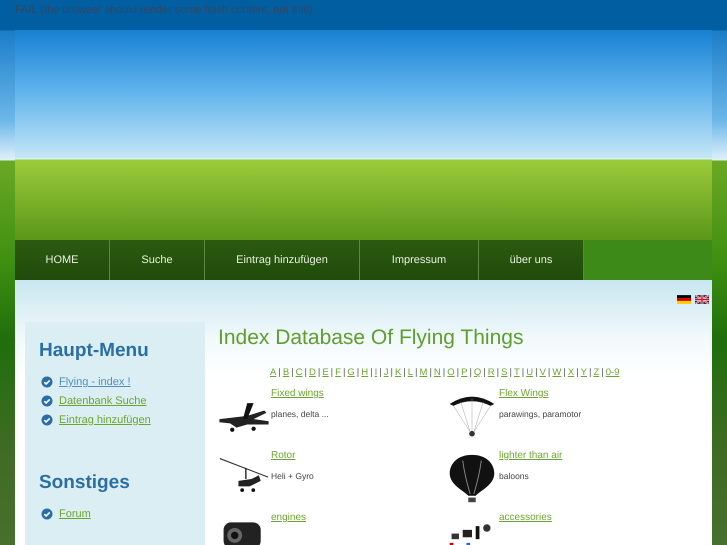 The width and height of the screenshot is (727, 545). I want to click on category-link: Rotor, so click(292, 455).